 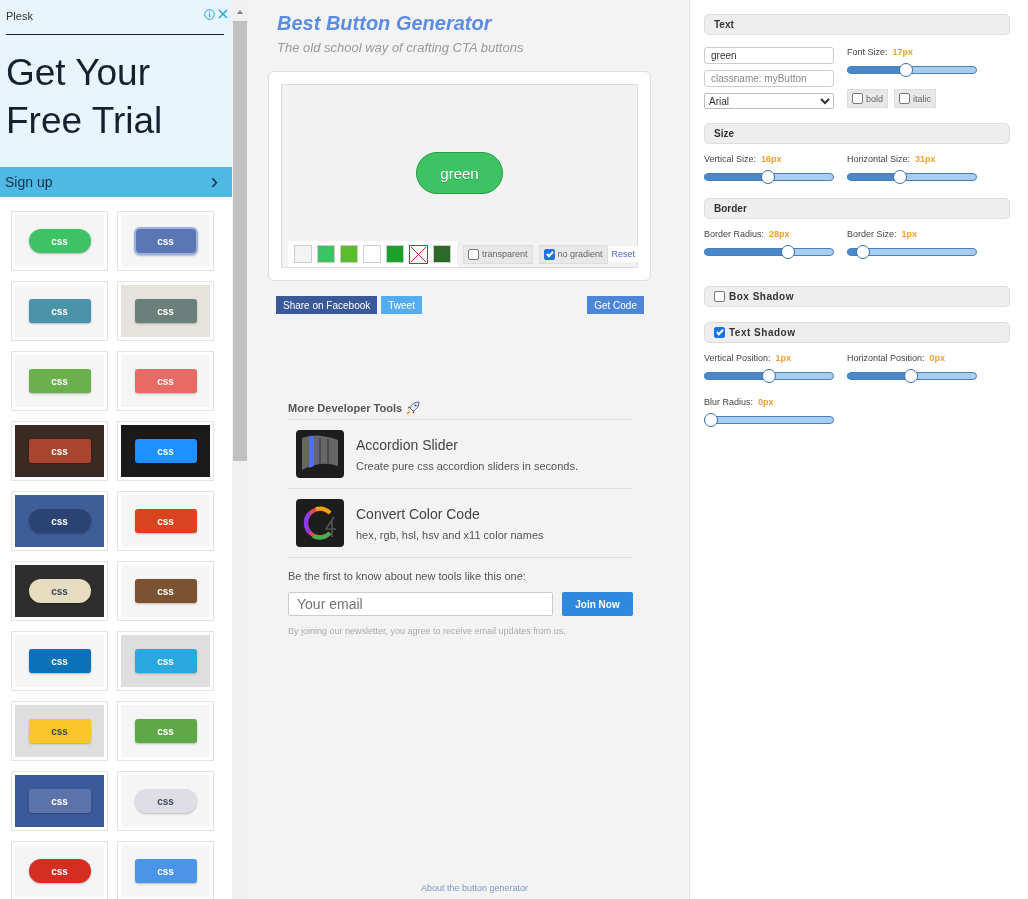 I want to click on accordion-icon, so click(x=320, y=454).